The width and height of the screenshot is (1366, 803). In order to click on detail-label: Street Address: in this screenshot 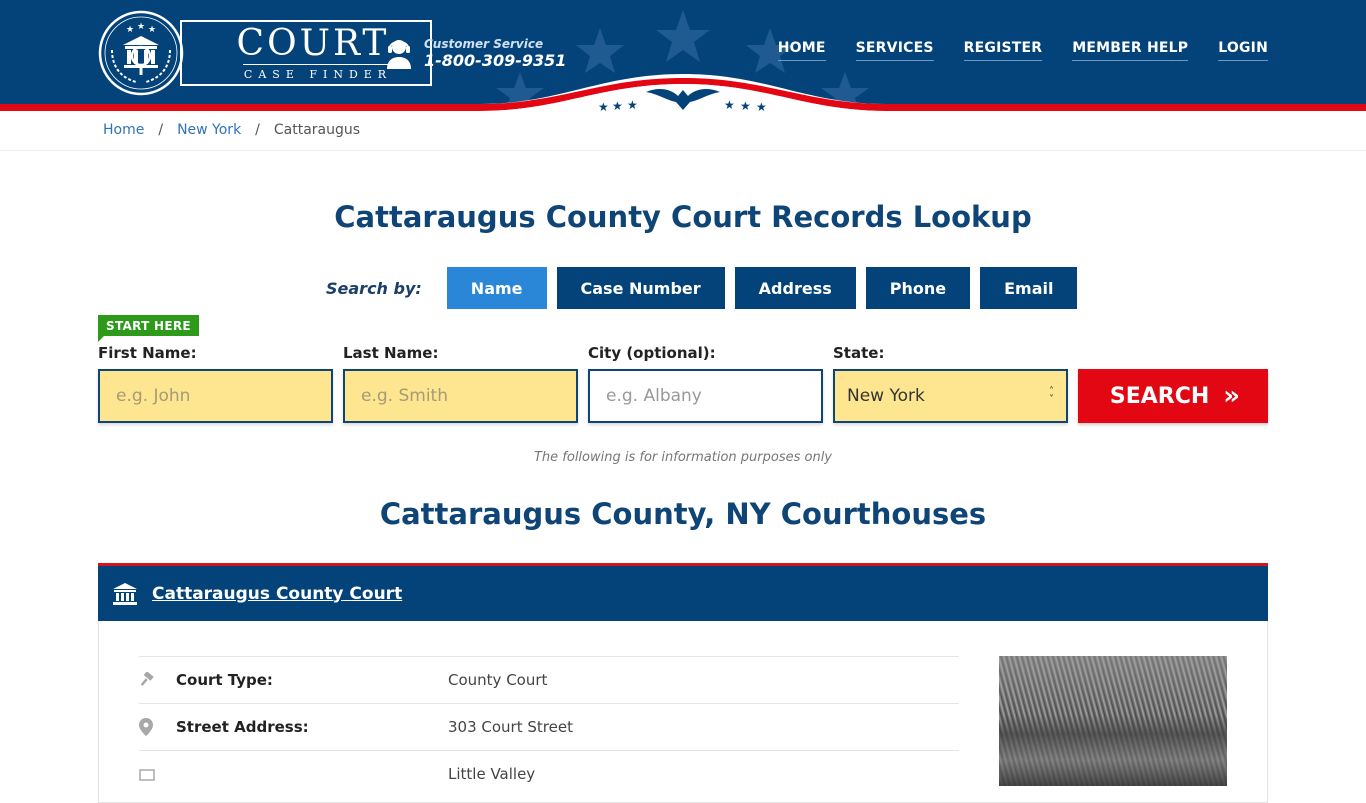, I will do `click(242, 727)`.